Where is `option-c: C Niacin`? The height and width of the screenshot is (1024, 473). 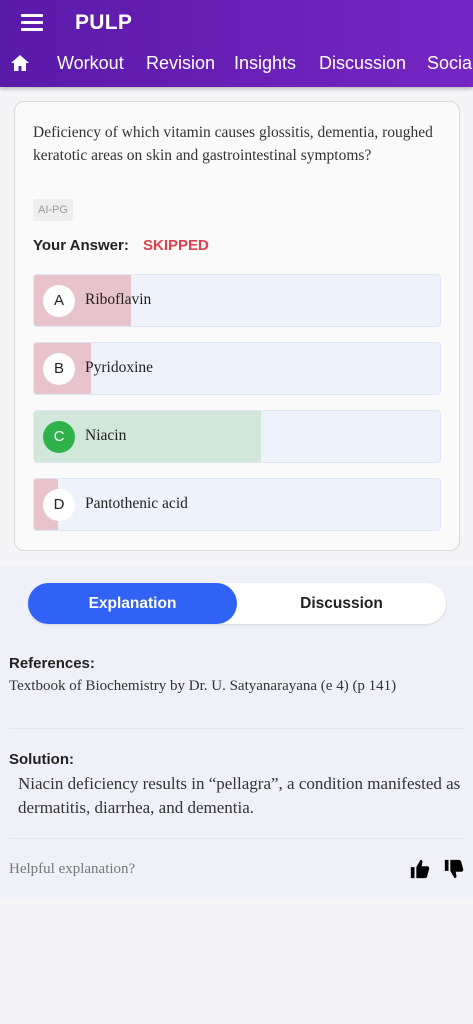
option-c: C Niacin is located at coordinates (237, 436).